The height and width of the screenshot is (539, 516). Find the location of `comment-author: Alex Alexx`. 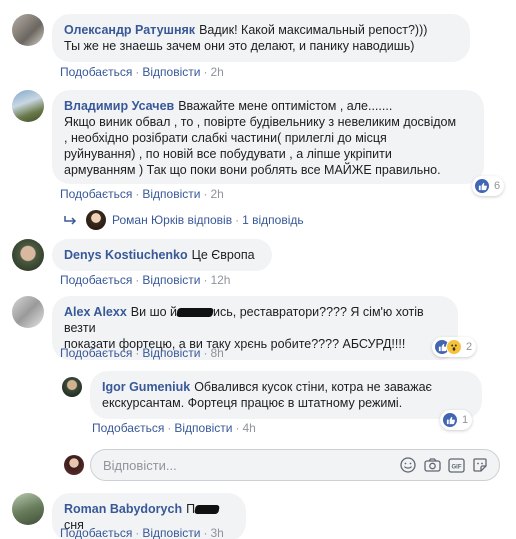

comment-author: Alex Alexx is located at coordinates (95, 312).